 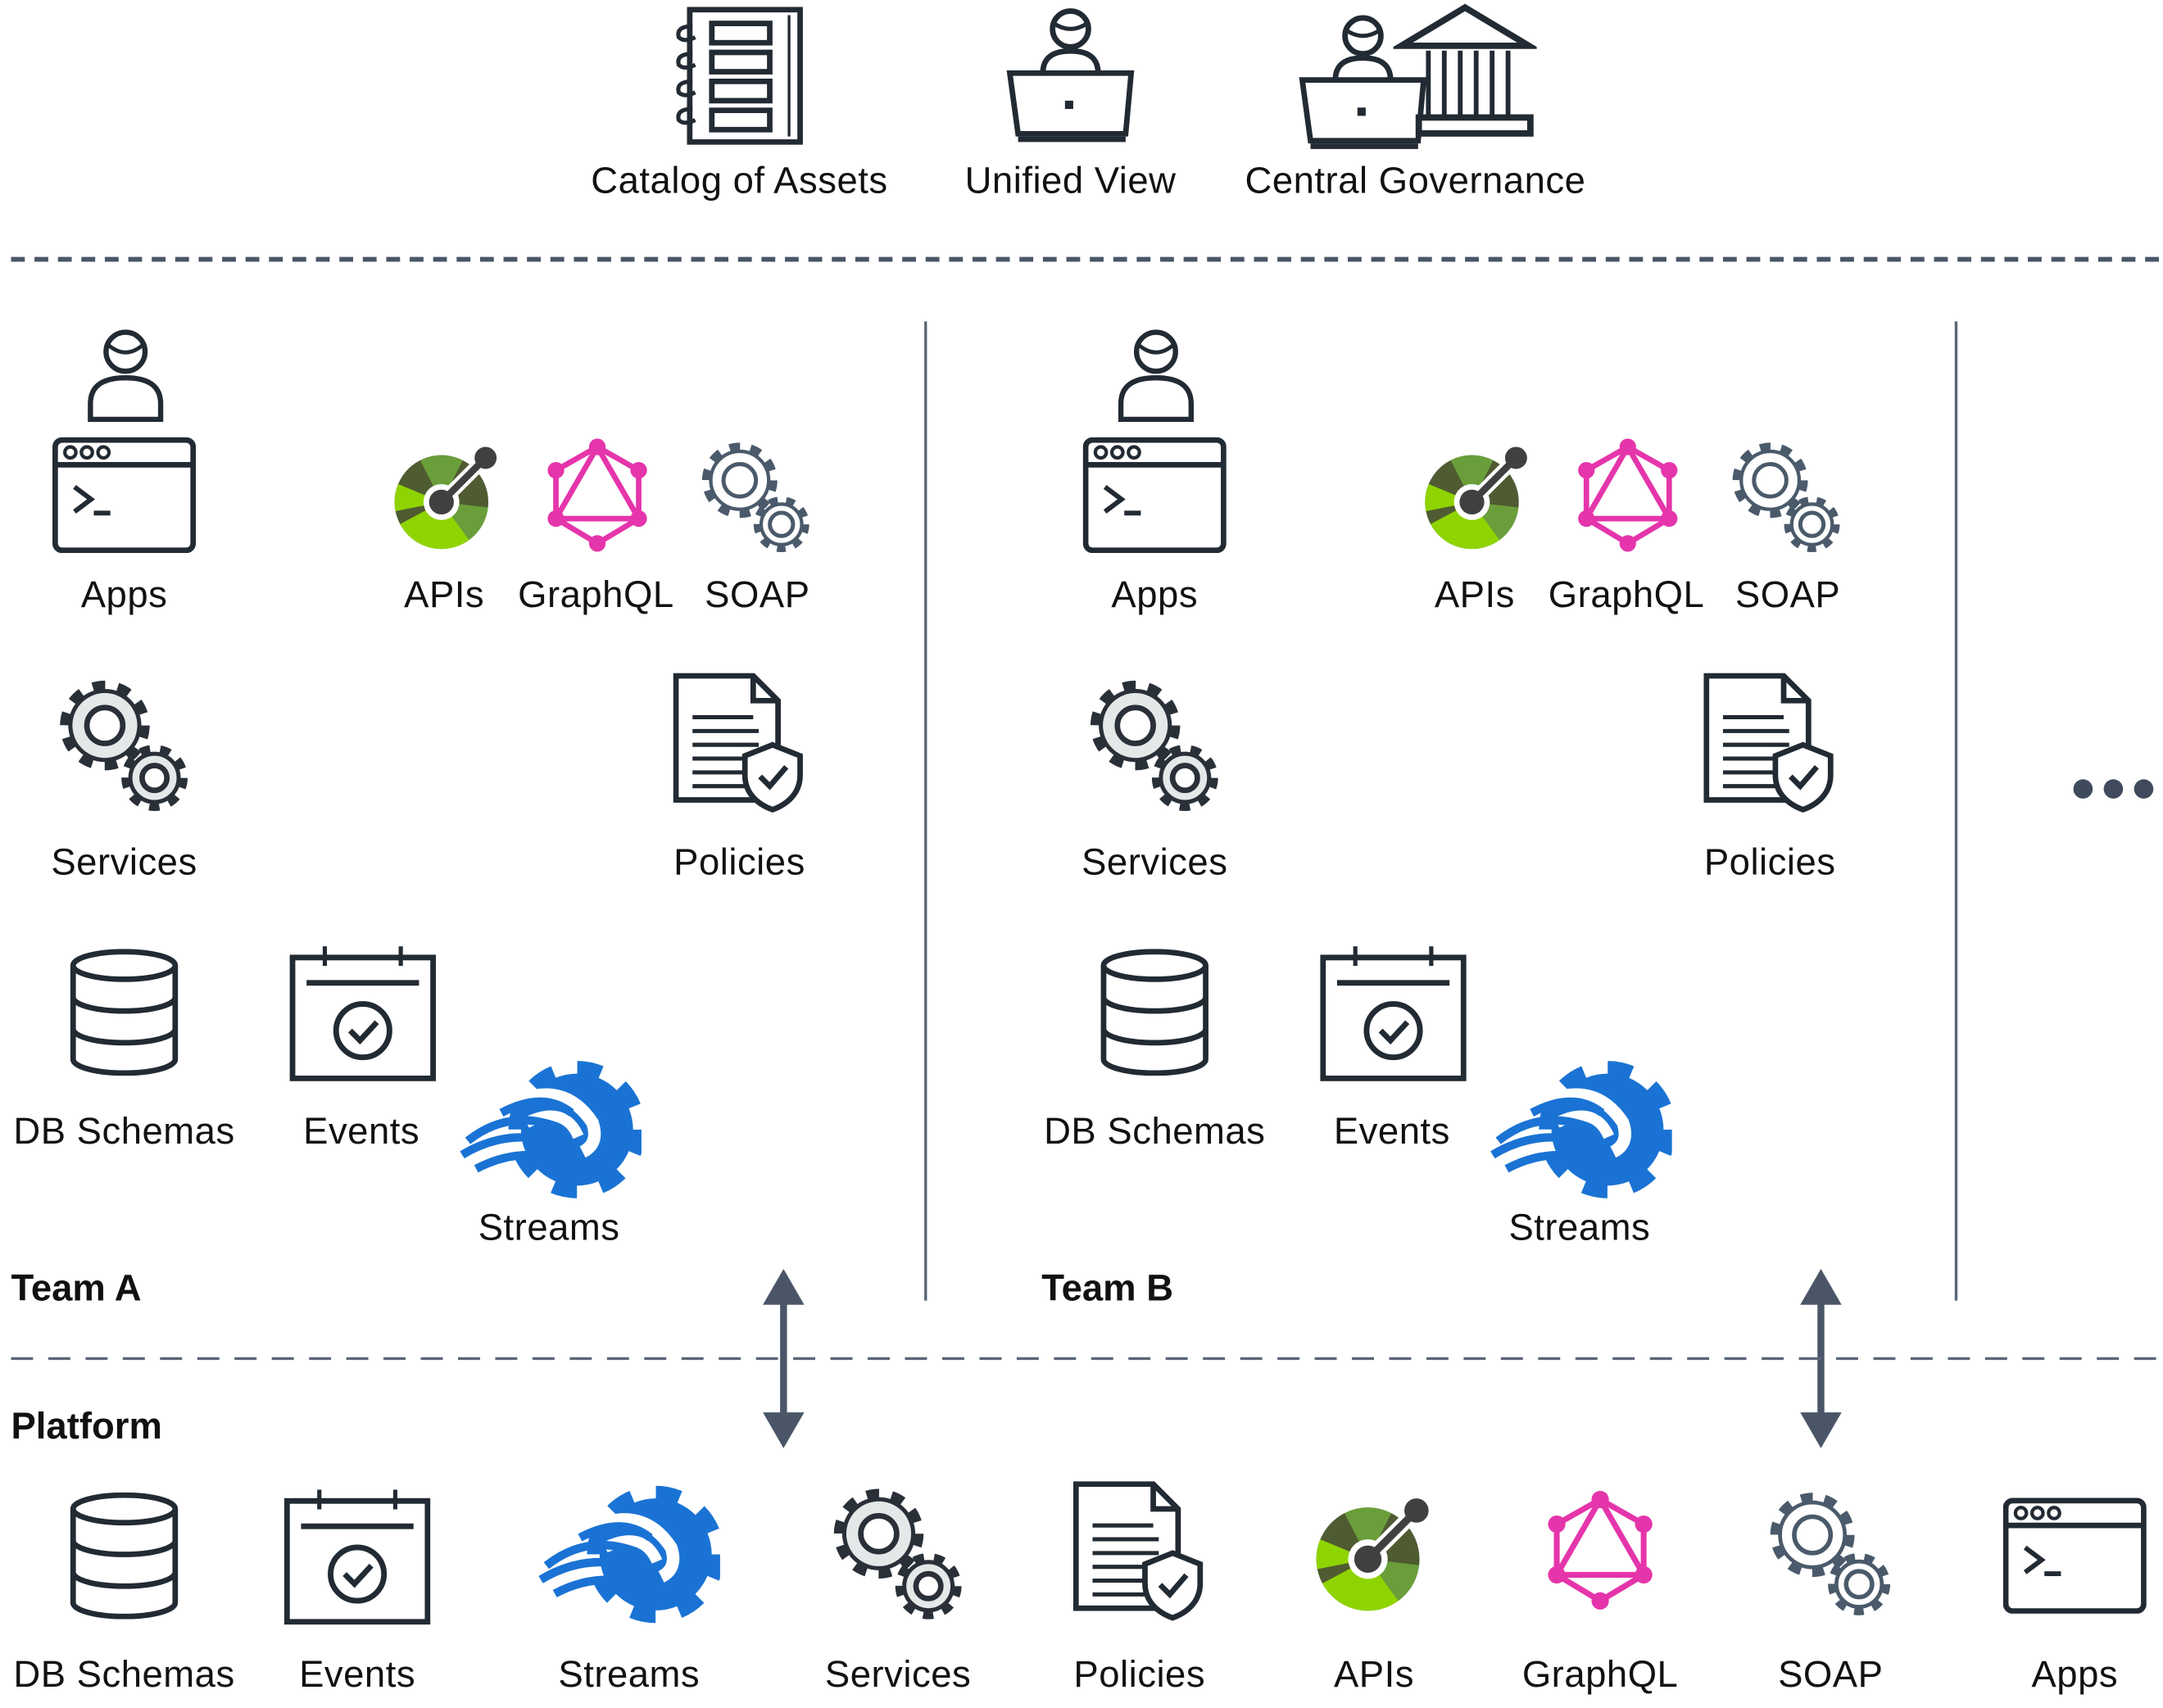 I want to click on platform-label-graphql: GraphQL, so click(x=1600, y=1675).